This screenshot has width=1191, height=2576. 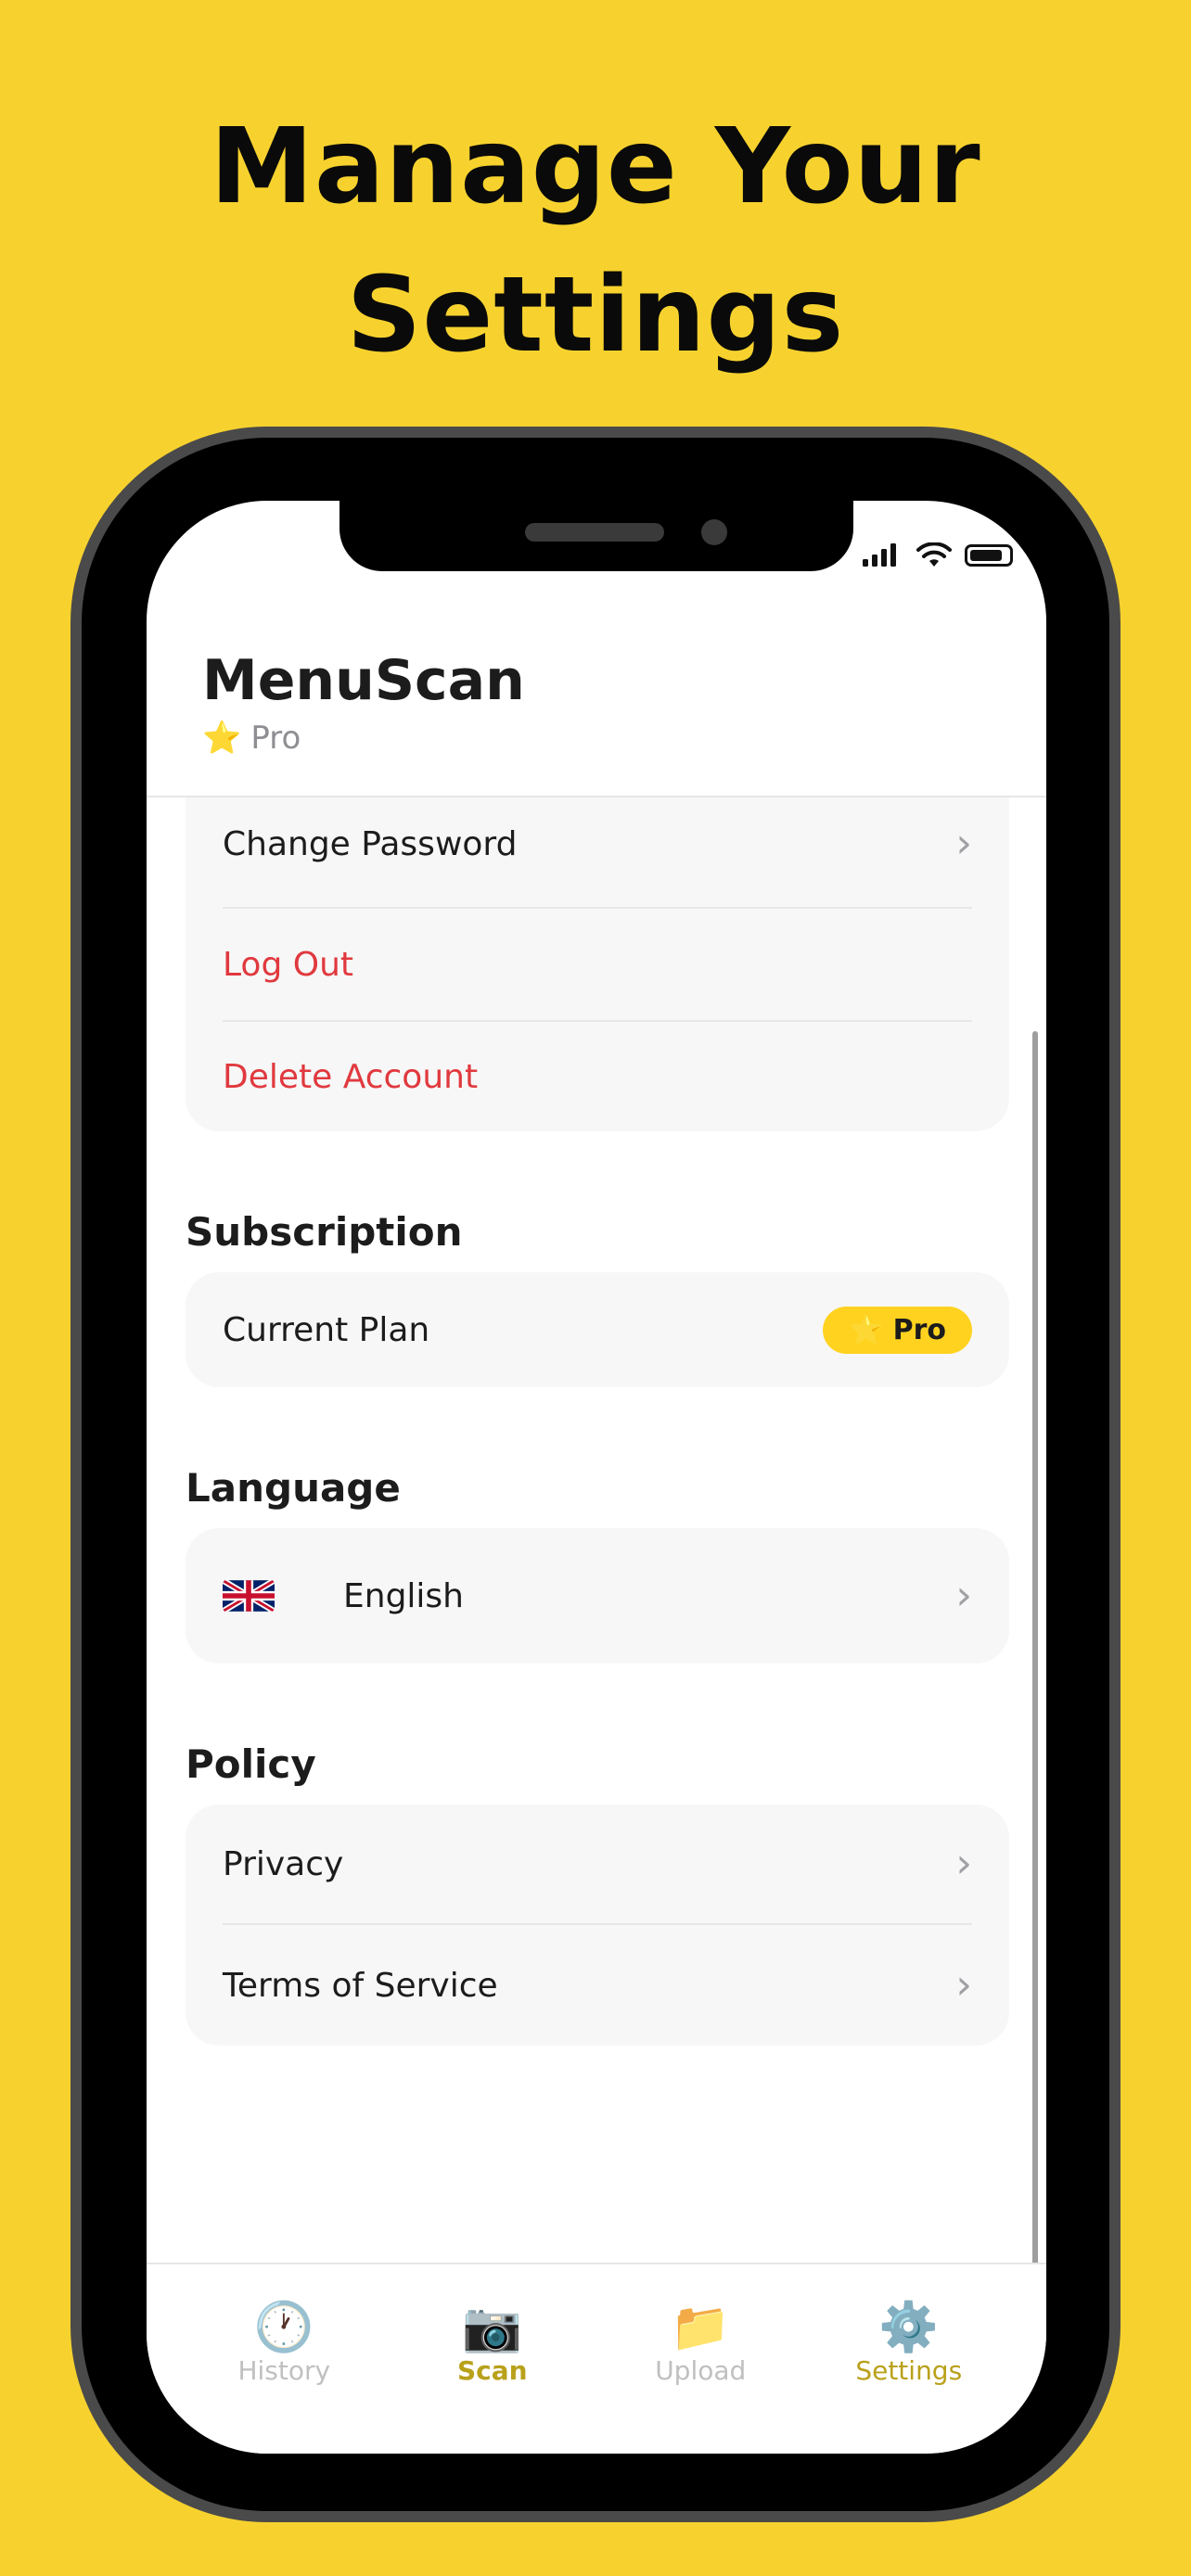 What do you see at coordinates (326, 1330) in the screenshot?
I see `current-plan-label: Current Plan` at bounding box center [326, 1330].